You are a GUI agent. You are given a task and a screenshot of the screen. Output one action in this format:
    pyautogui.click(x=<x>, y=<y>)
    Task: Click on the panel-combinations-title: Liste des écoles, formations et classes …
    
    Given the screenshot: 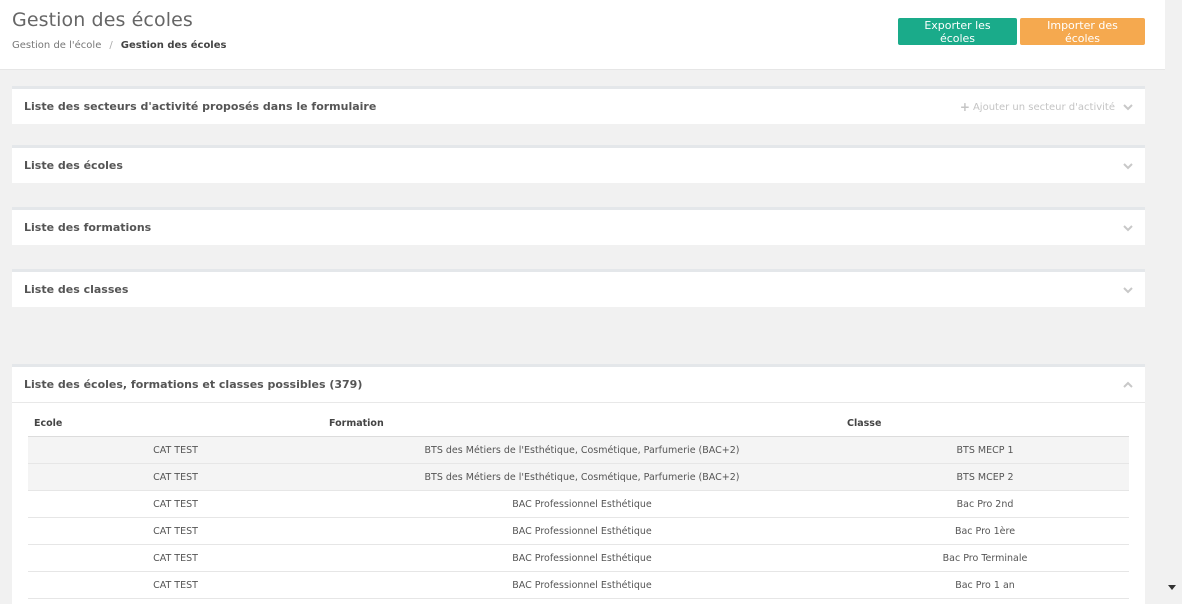 What is the action you would take?
    pyautogui.click(x=193, y=384)
    